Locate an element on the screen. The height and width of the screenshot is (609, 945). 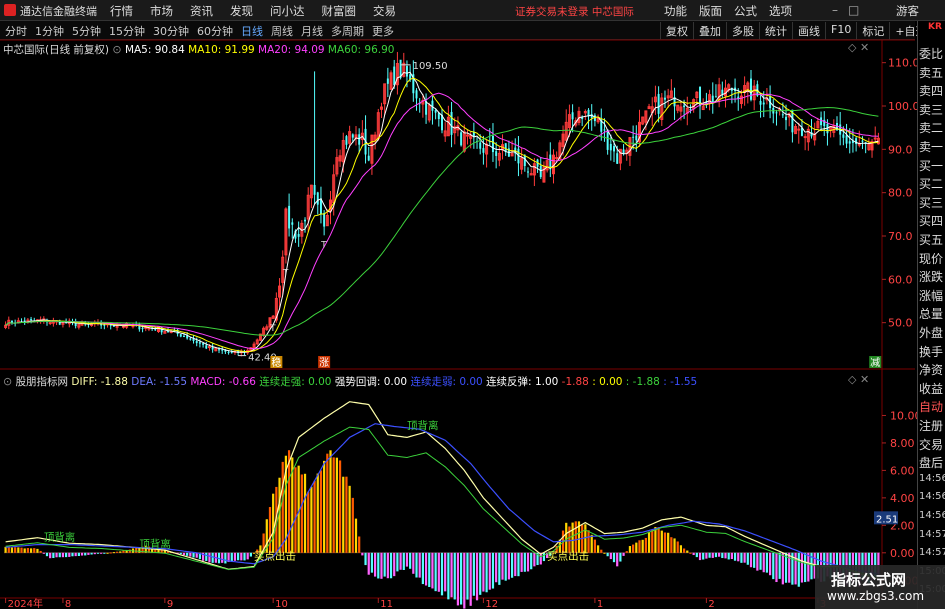
side-item: 卖一 is located at coordinates (932, 146).